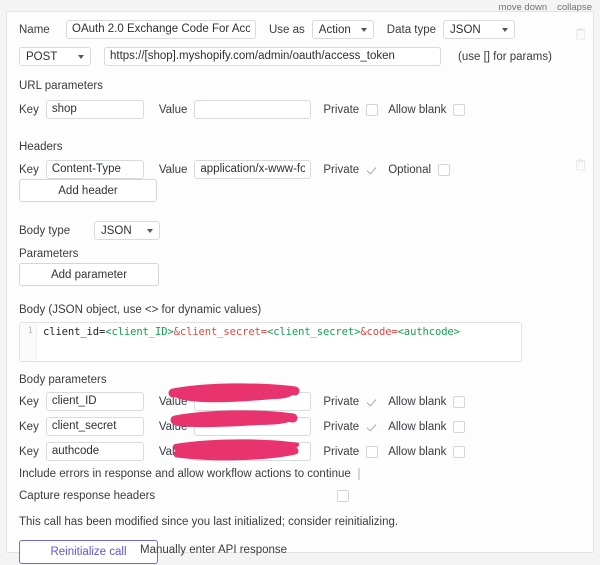 Image resolution: width=600 pixels, height=565 pixels. Describe the element at coordinates (49, 254) in the screenshot. I see `parameters-title: Parameters` at that location.